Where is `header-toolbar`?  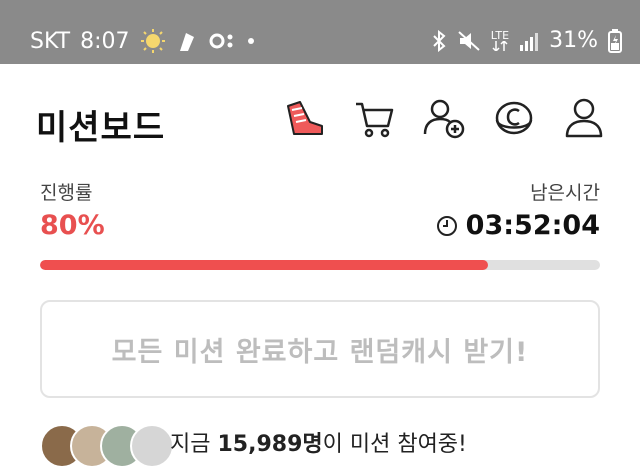 header-toolbar is located at coordinates (444, 118).